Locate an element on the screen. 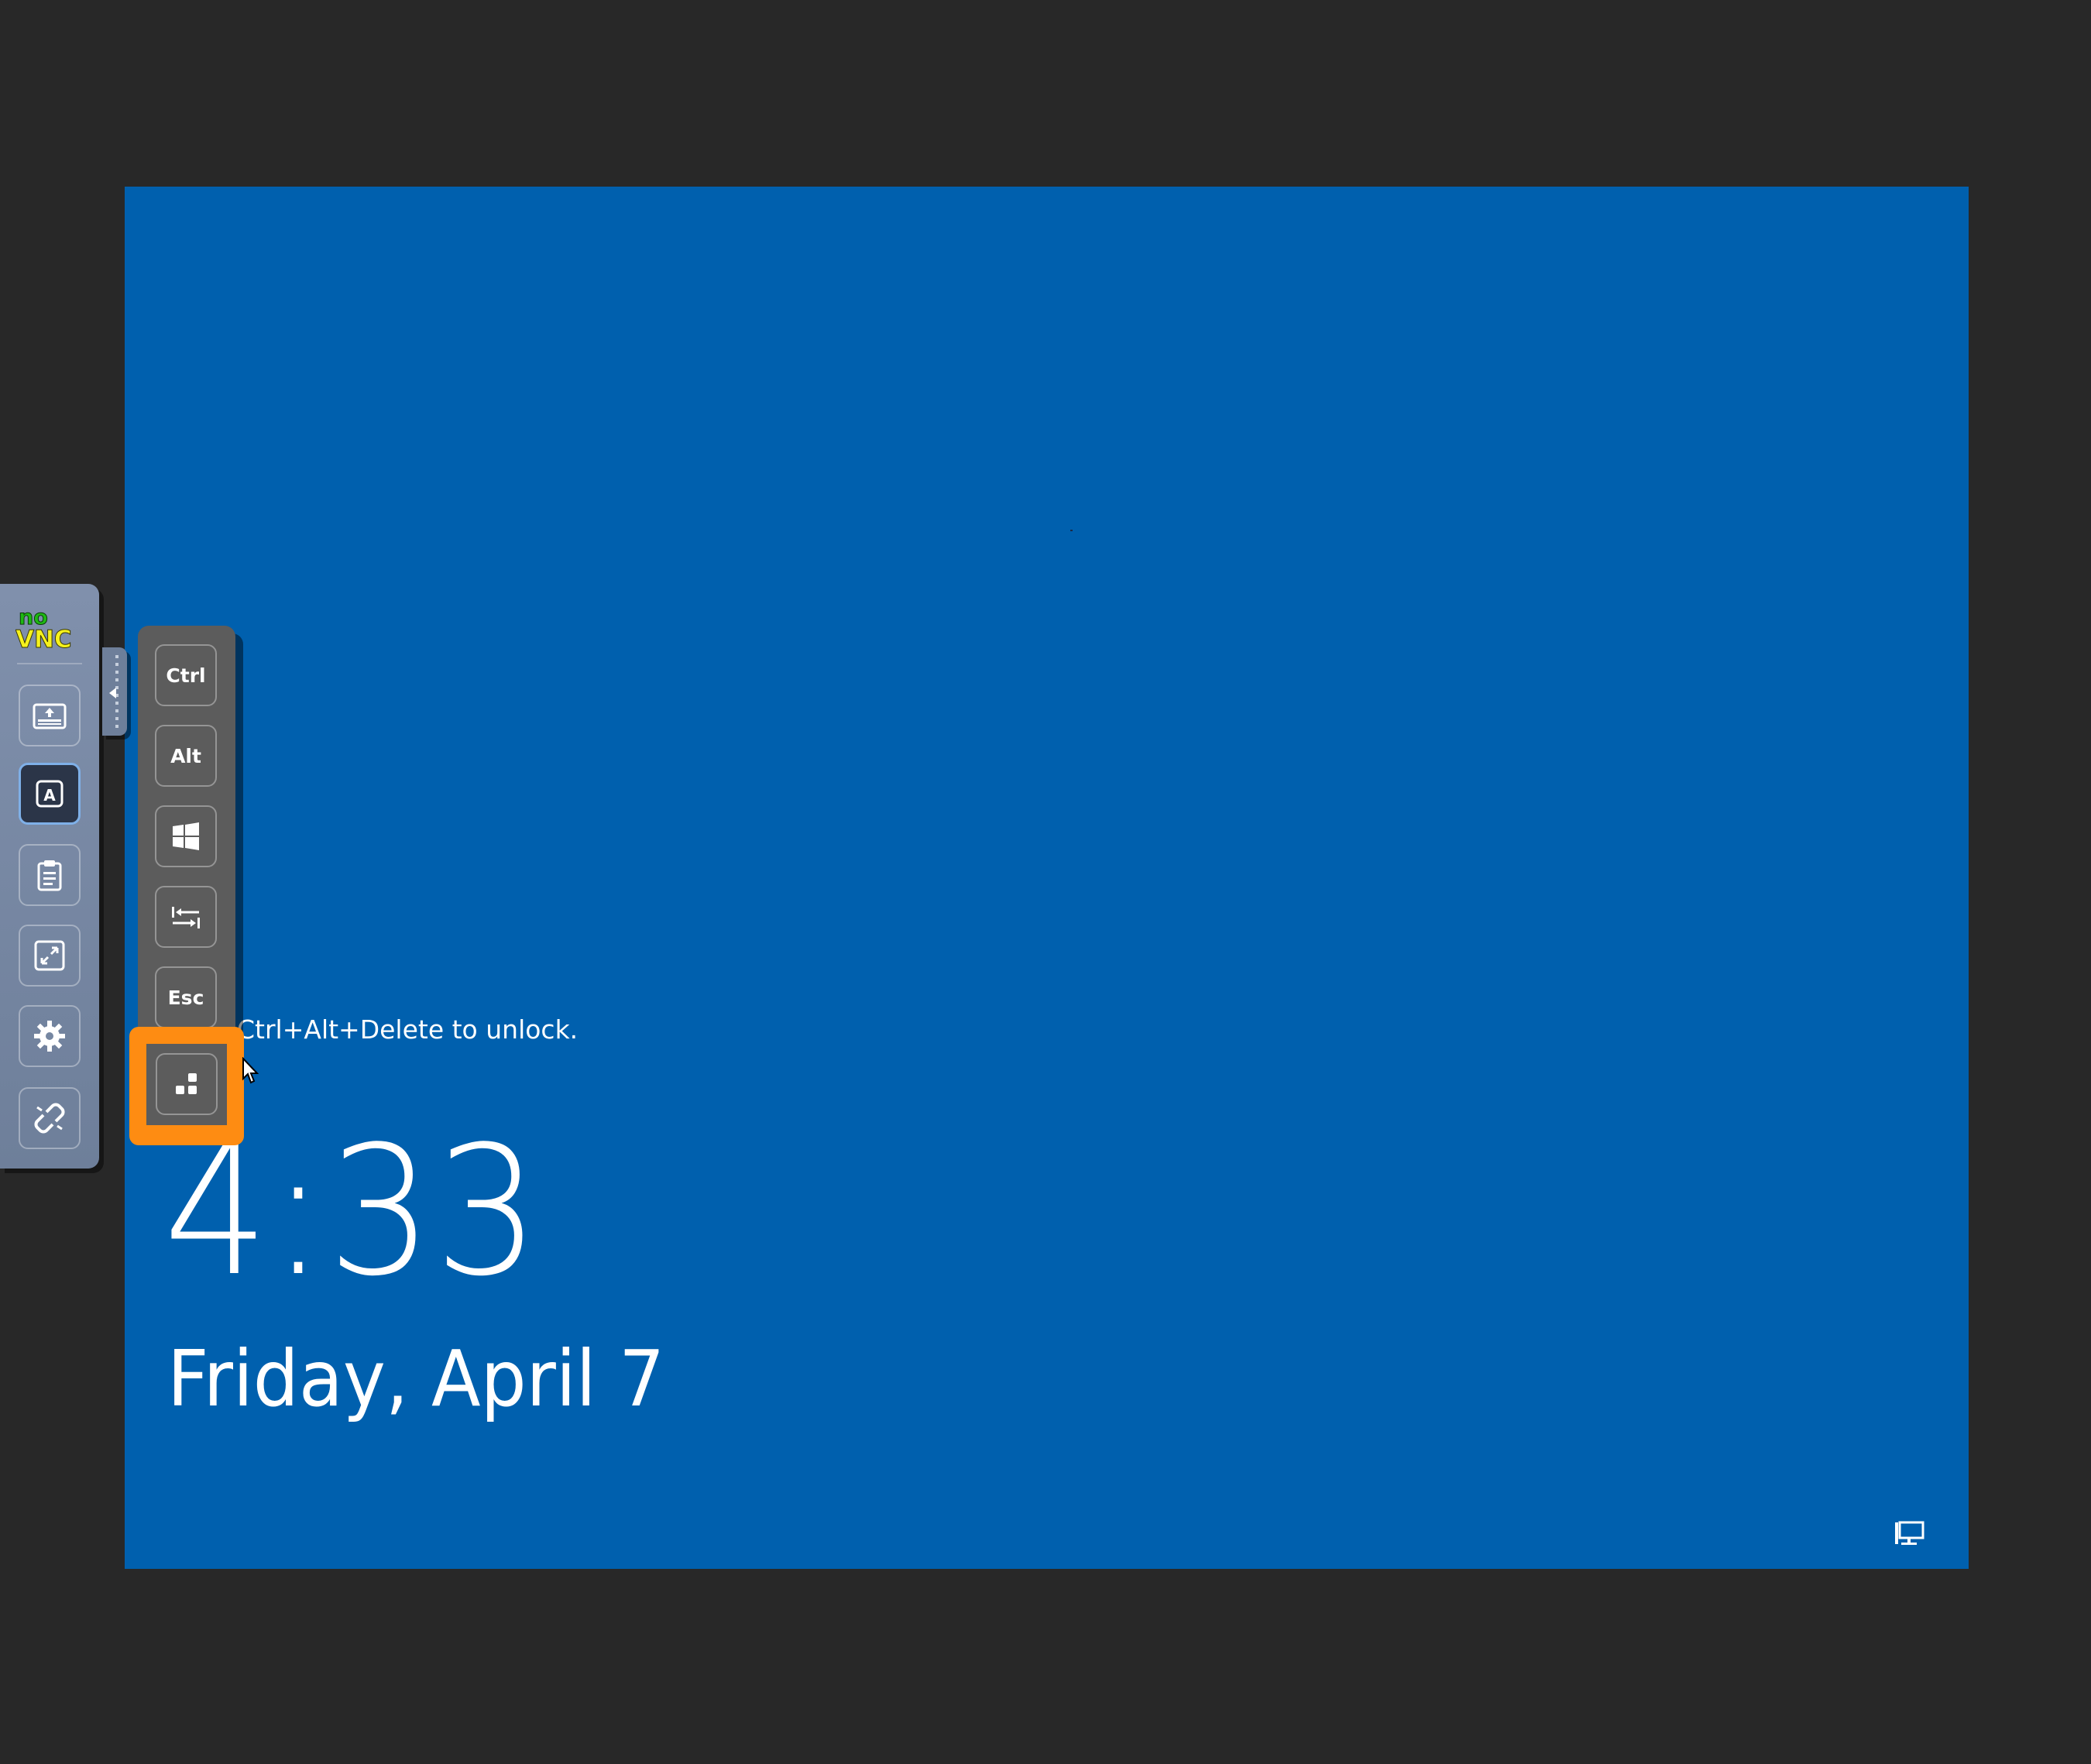 This screenshot has height=1764, width=2091. lock-screen-time: 4:33 is located at coordinates (352, 1212).